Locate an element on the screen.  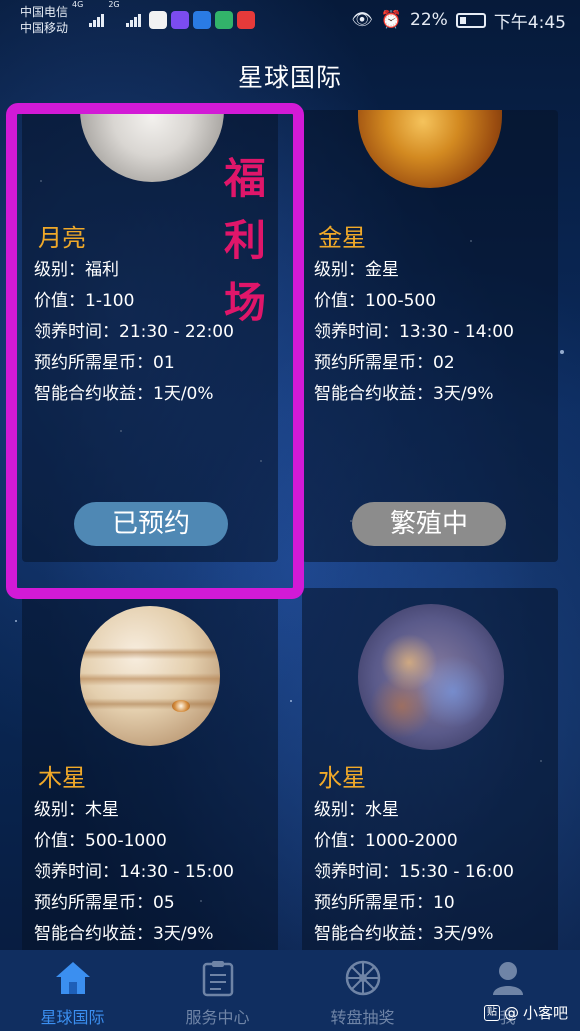
tab-lucky-wheel: 转盘抽奖 is located at coordinates (362, 990).